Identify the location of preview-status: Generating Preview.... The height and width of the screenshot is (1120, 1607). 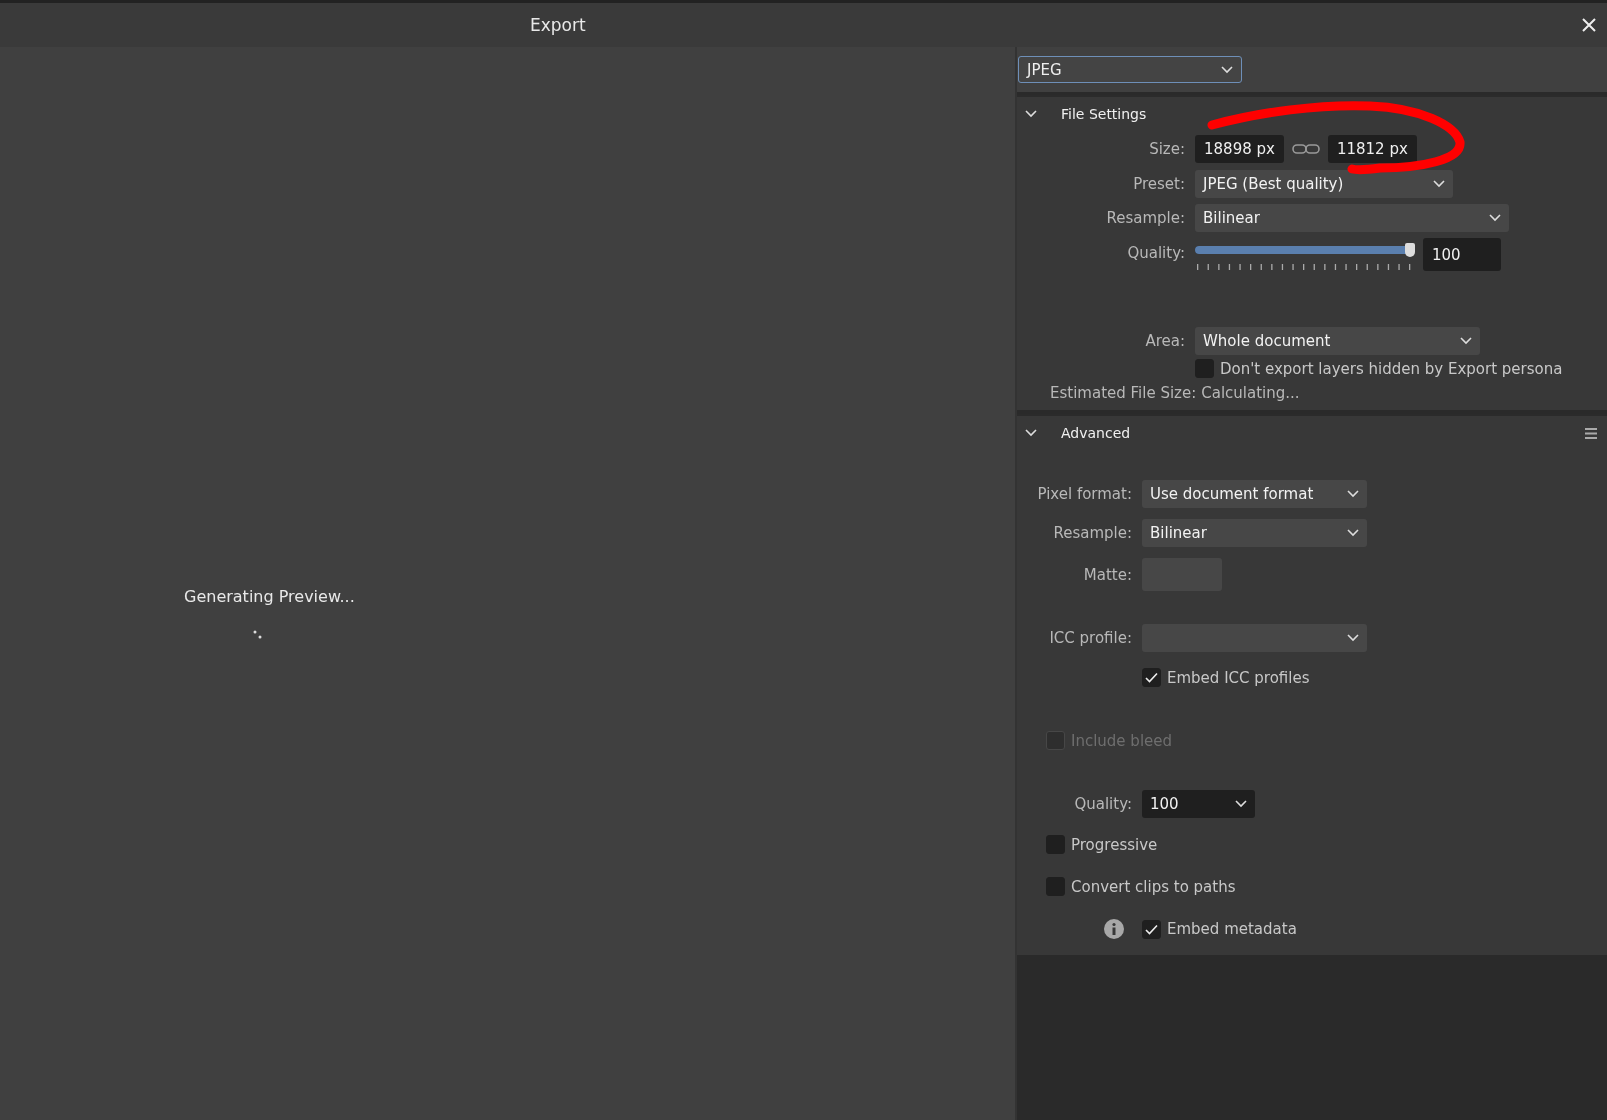
(269, 596).